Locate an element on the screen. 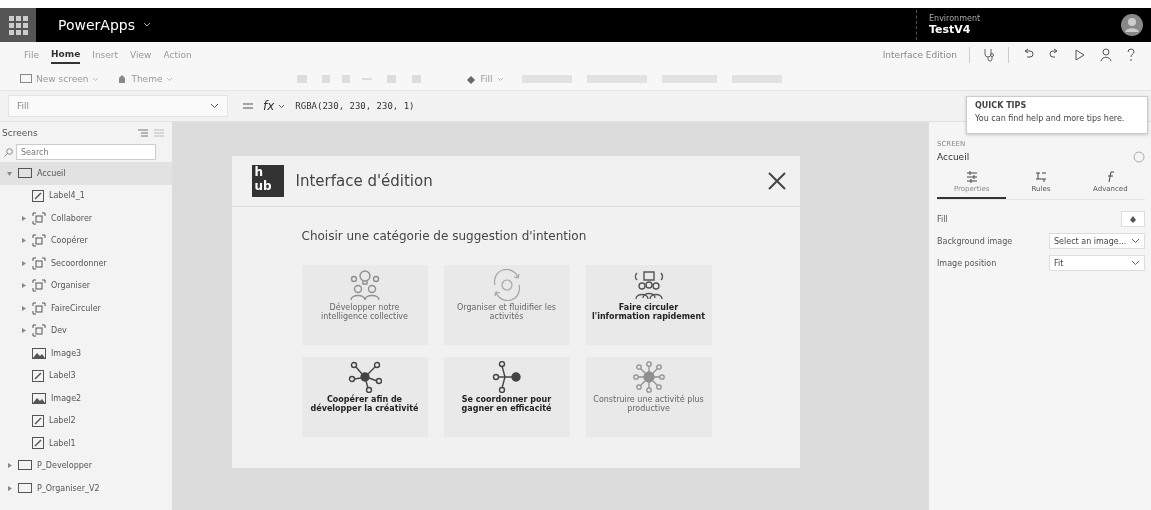 This screenshot has width=1151, height=510. tree-item: Image2 is located at coordinates (66, 398).